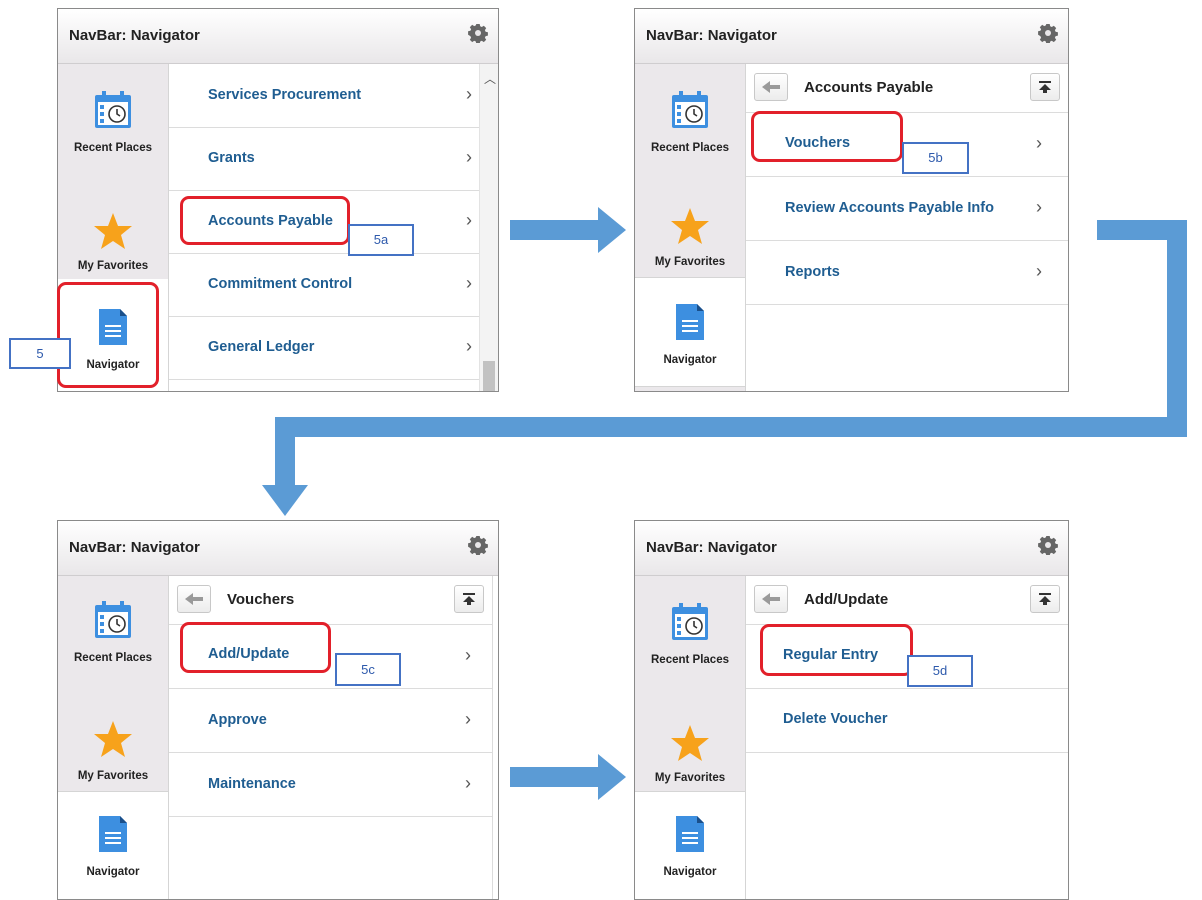 Image resolution: width=1202 pixels, height=900 pixels. I want to click on menu-item-general-ledger: General Ledger ›, so click(333, 348).